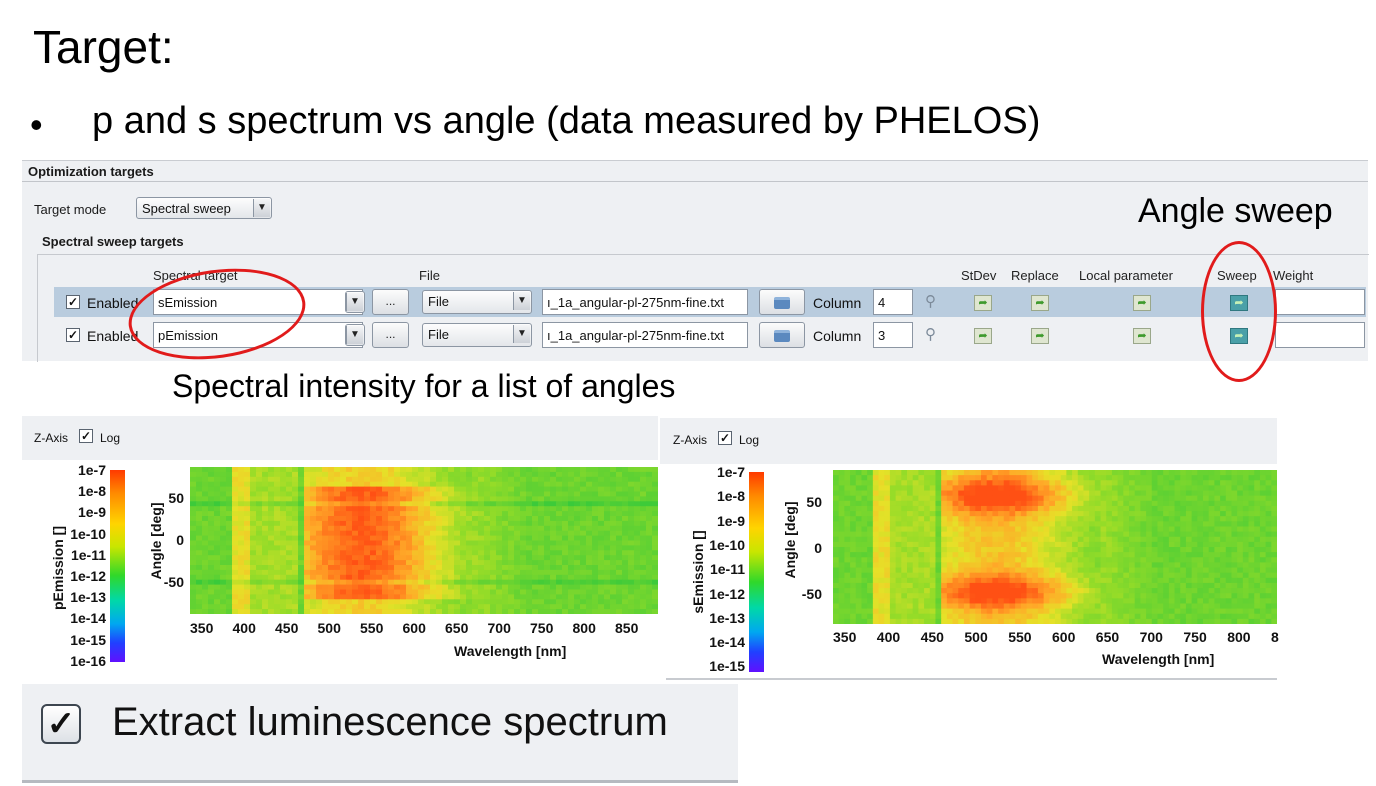 Image resolution: width=1376 pixels, height=786 pixels. I want to click on log-label: Log, so click(749, 440).